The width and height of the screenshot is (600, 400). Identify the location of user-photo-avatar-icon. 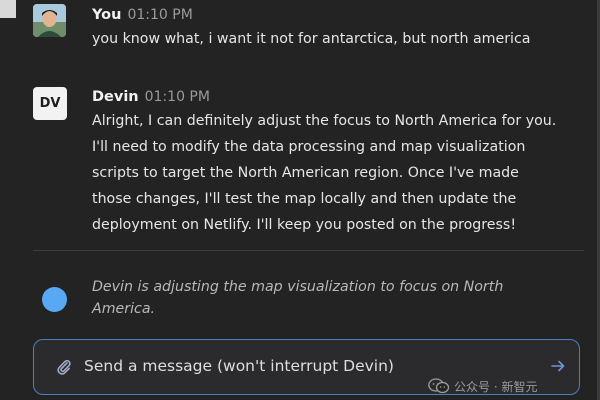
(49, 20).